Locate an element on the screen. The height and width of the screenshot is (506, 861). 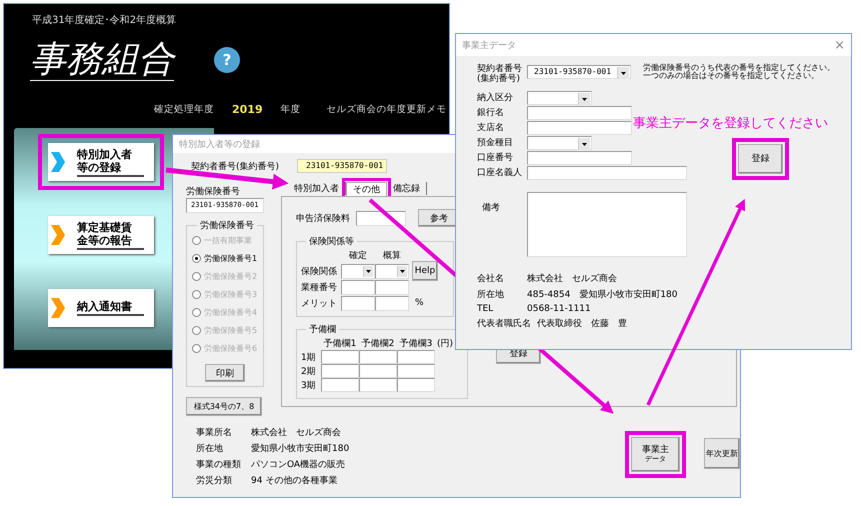
year-unit: 年度 is located at coordinates (290, 109).